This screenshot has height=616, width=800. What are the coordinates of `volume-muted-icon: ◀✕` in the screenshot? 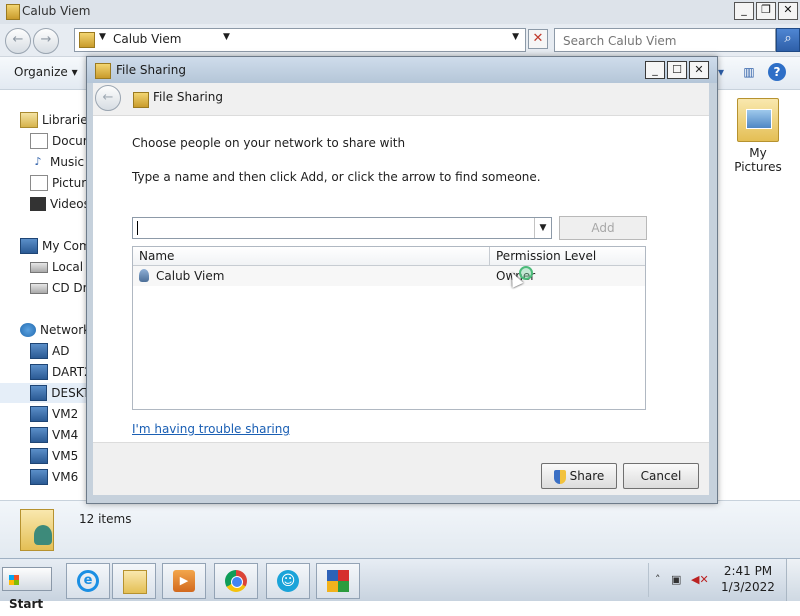 It's located at (700, 579).